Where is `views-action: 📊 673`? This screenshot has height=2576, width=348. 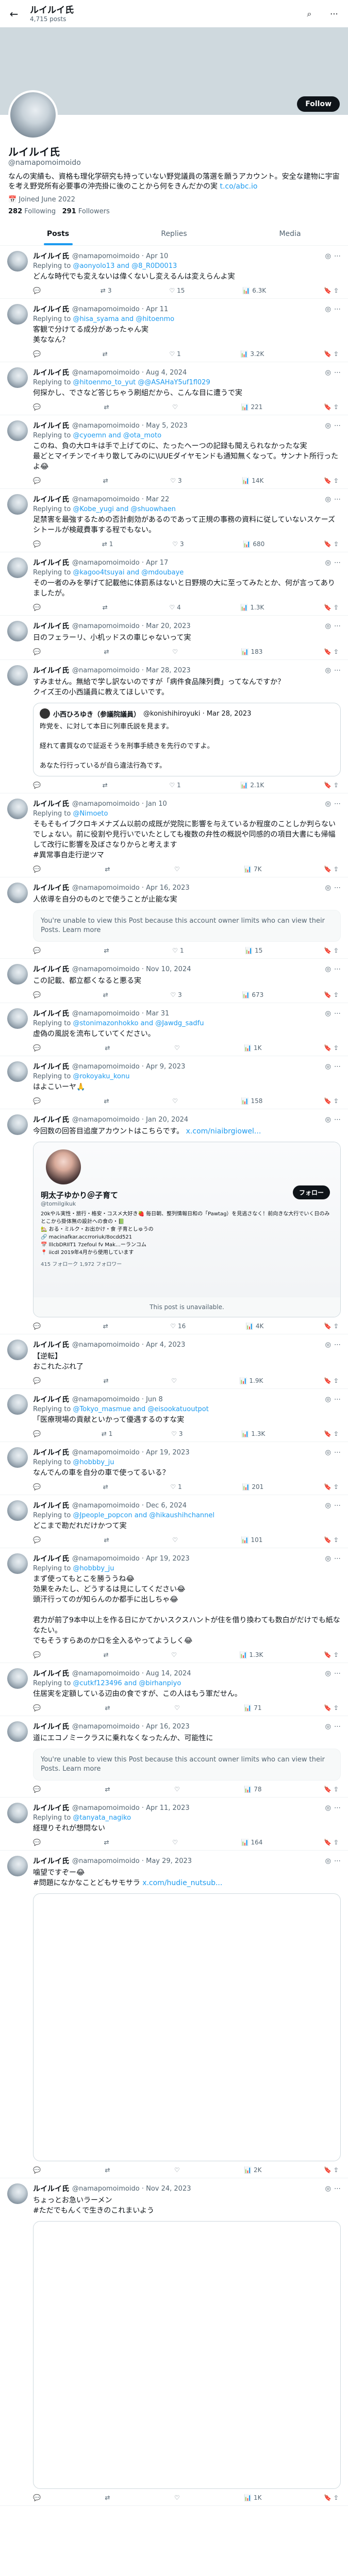 views-action: 📊 673 is located at coordinates (252, 994).